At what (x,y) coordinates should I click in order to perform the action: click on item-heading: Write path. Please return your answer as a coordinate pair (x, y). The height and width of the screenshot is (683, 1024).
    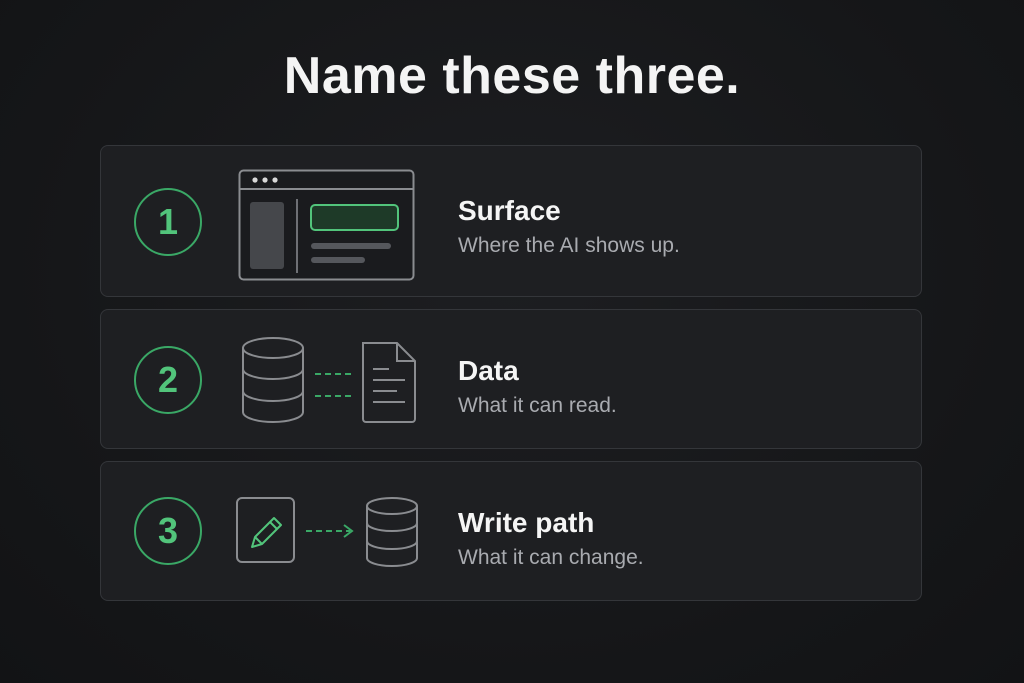
    Looking at the image, I should click on (526, 522).